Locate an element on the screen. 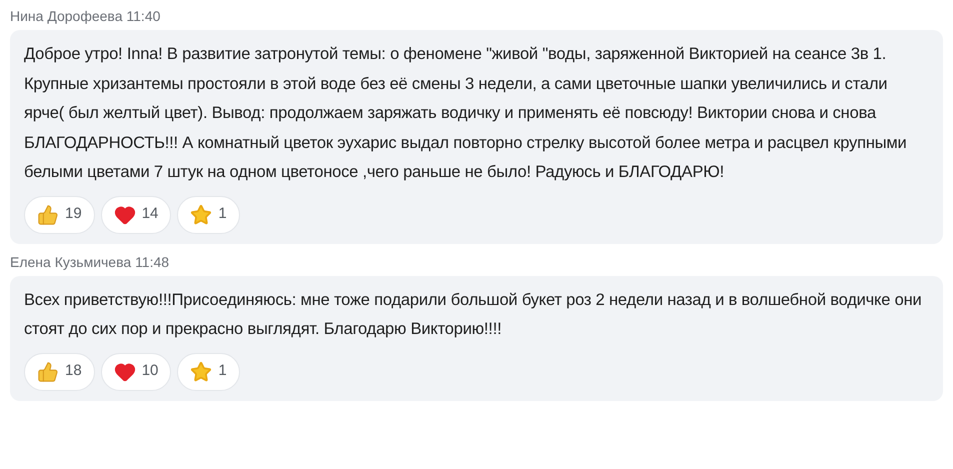 This screenshot has width=953, height=469. reaction-button: 10 is located at coordinates (136, 371).